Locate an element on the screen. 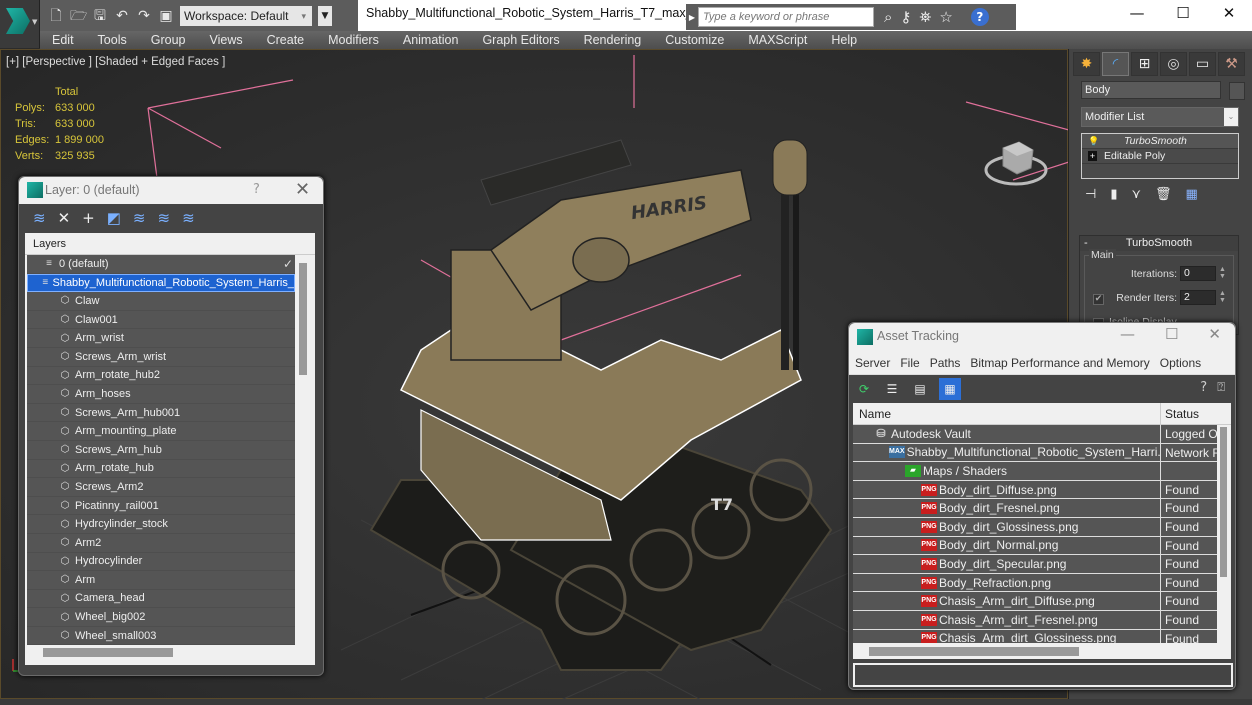 The width and height of the screenshot is (1252, 705). menu-bitmap-performance: Bitmap Performance and Memory is located at coordinates (1059, 363).